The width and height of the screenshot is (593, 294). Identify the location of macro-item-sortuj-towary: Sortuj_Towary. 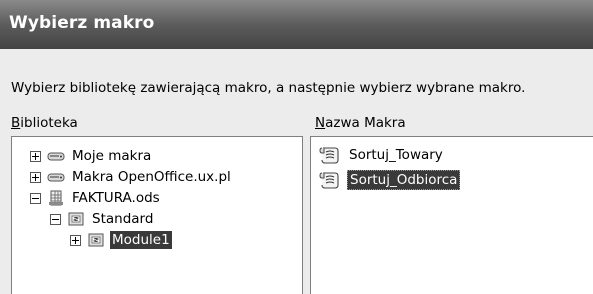
(382, 155).